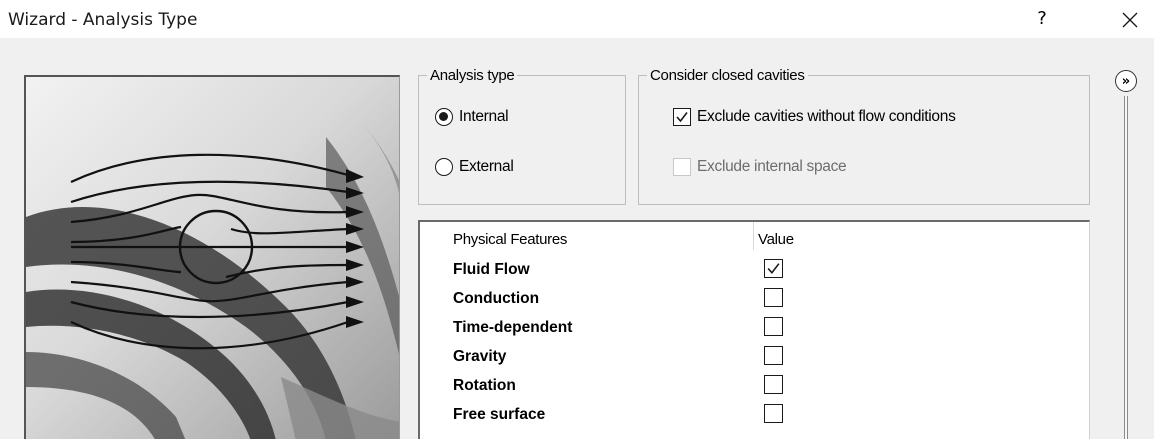 The width and height of the screenshot is (1154, 439). Describe the element at coordinates (513, 327) in the screenshot. I see `feature-name: Time-dependent` at that location.